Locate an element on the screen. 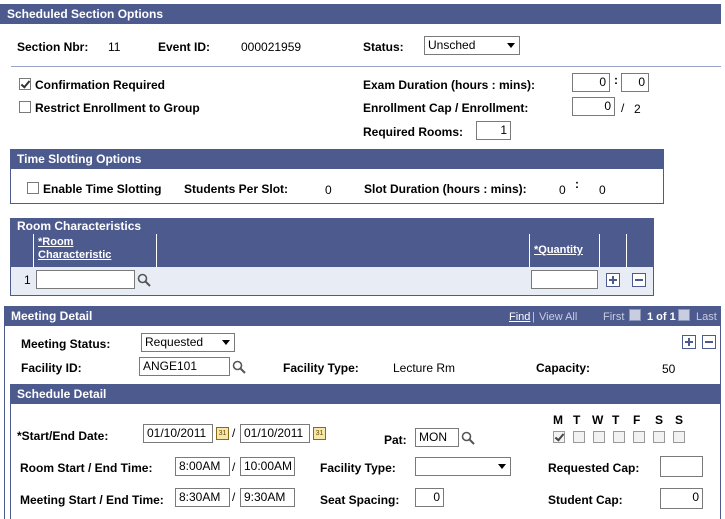 The width and height of the screenshot is (725, 519). room-characteristics-header: Room Characteristics is located at coordinates (332, 226).